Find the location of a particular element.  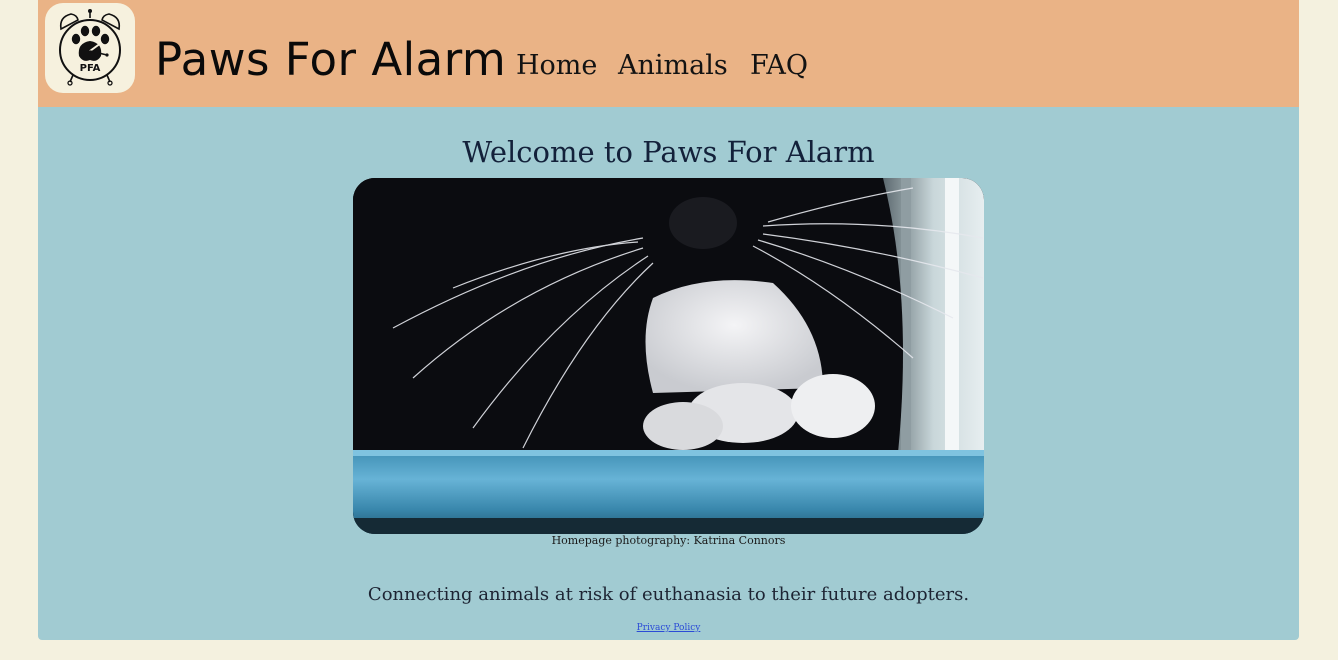

logo-text: PFA is located at coordinates (90, 68).